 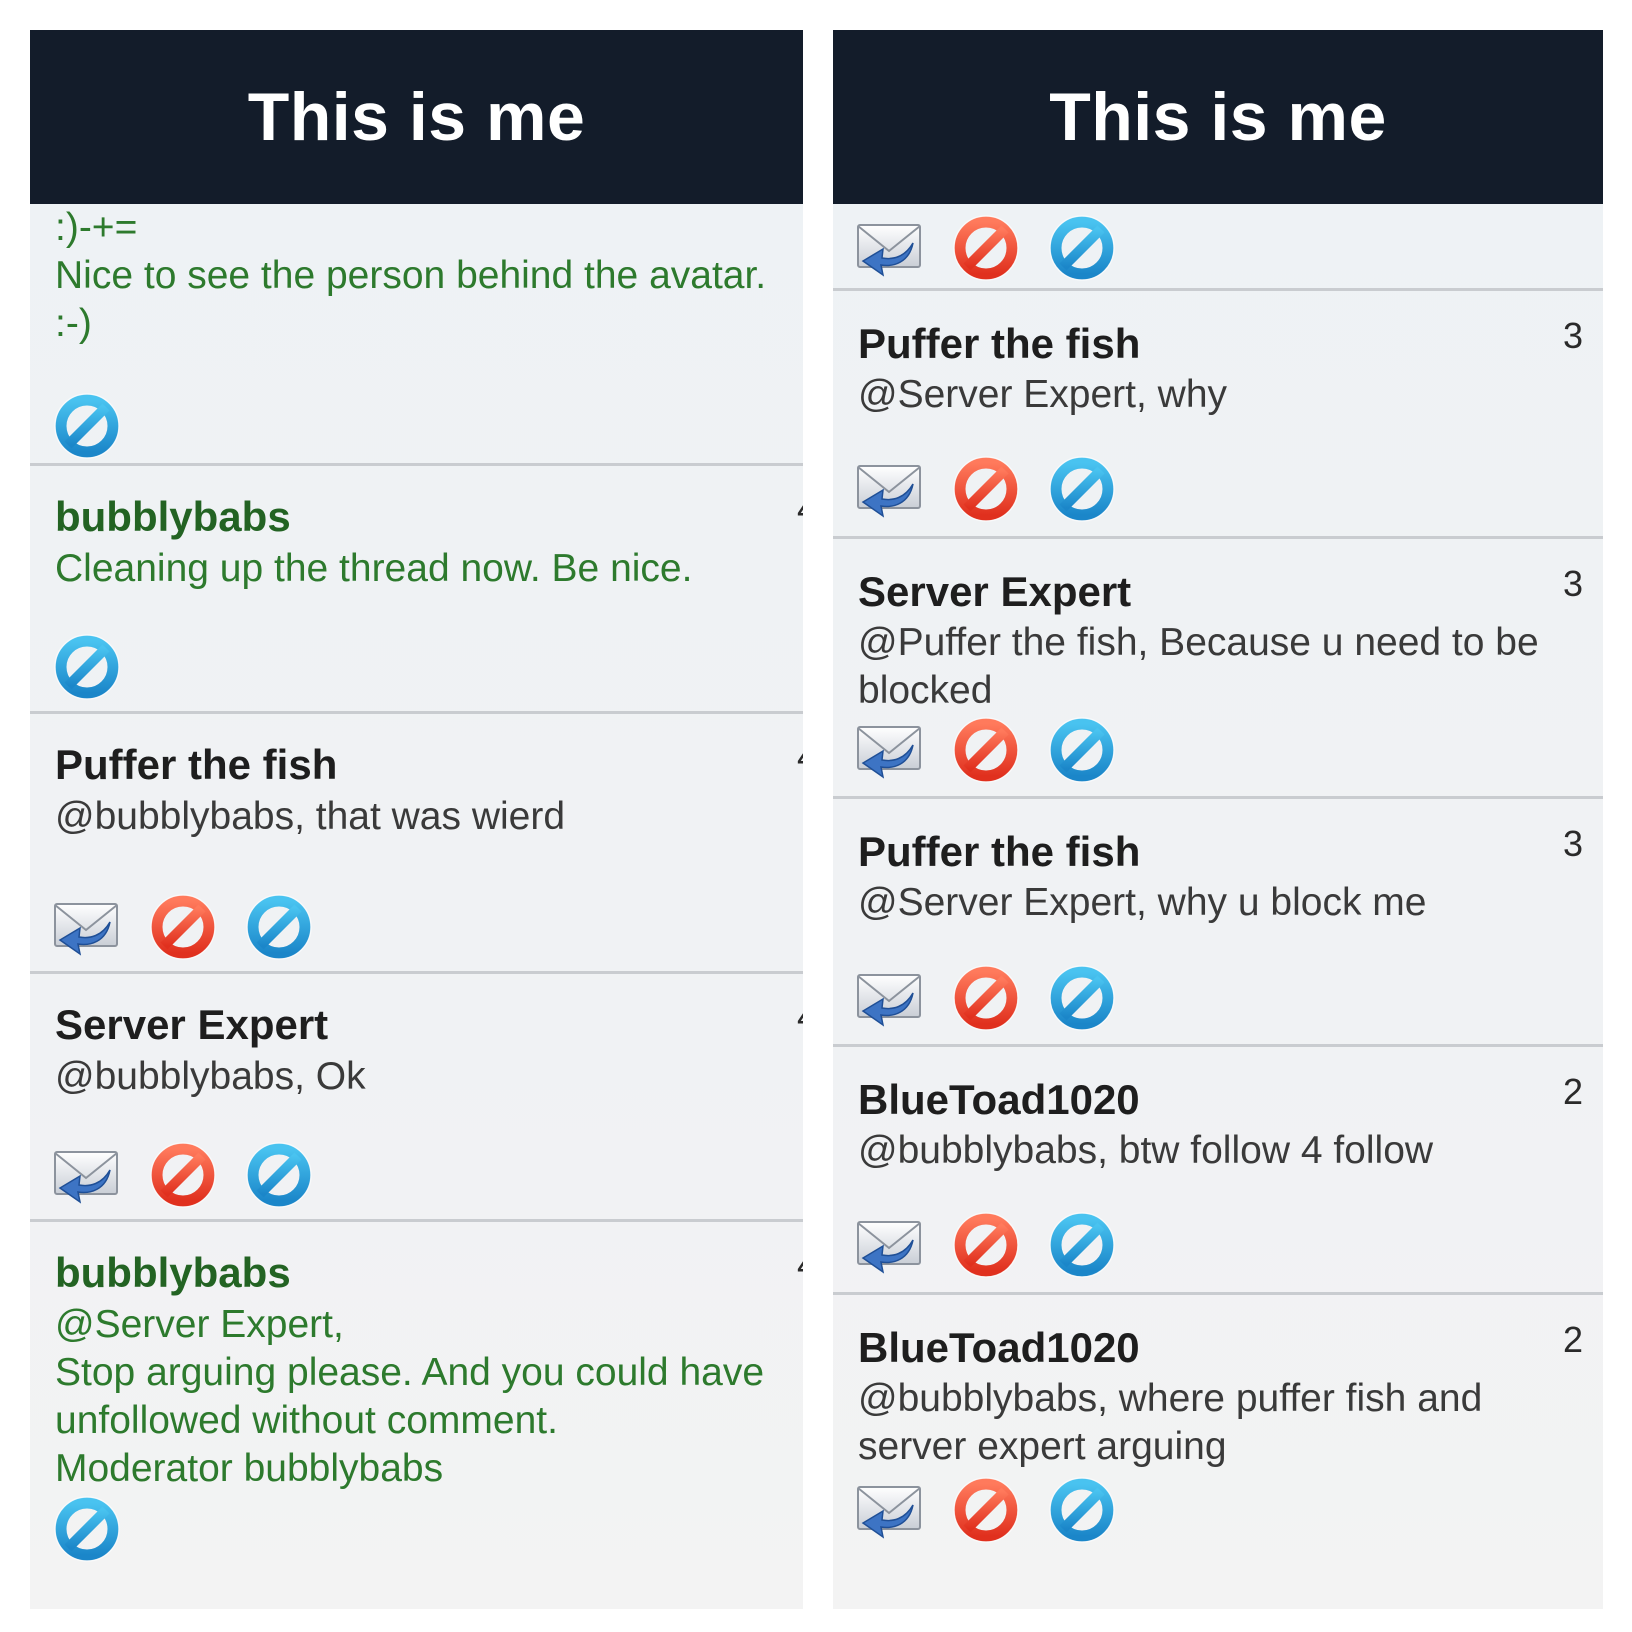 I want to click on post-message: @bubblybabs, that was wierd, so click(x=310, y=816).